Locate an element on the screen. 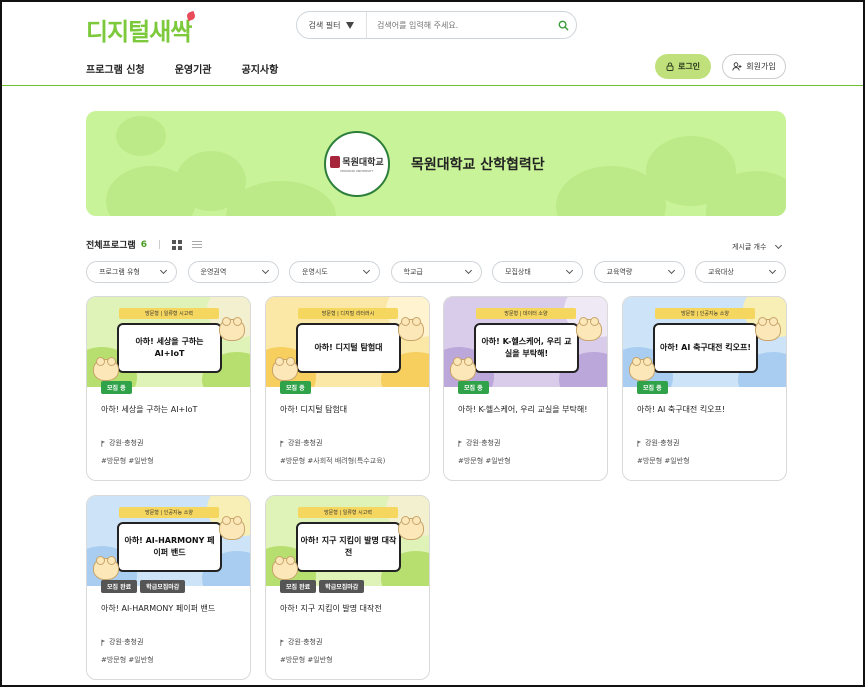 The image size is (865, 687). program-title: 아하! K-헬스케어, 우리 교실을 부탁해! is located at coordinates (523, 409).